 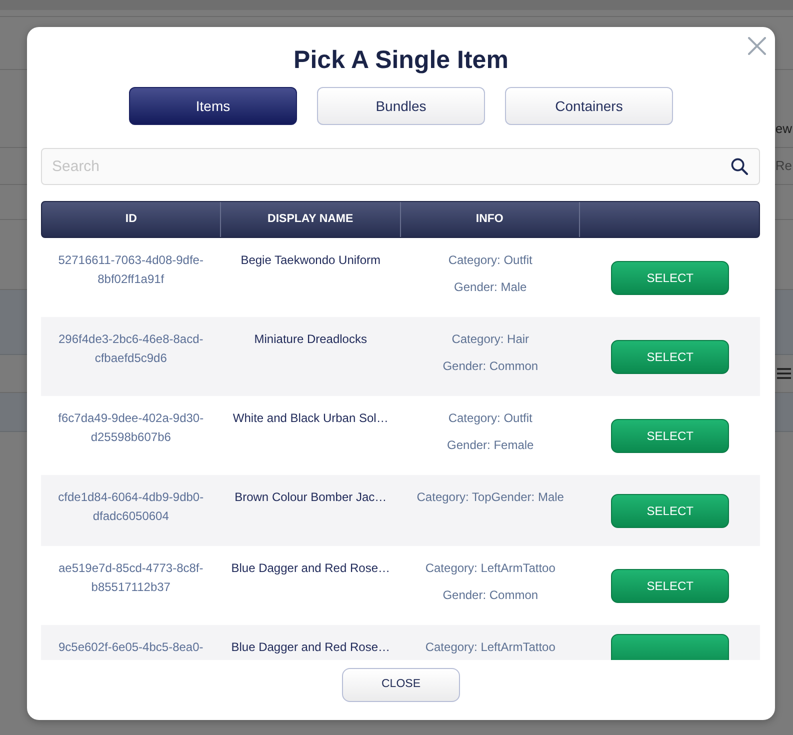 What do you see at coordinates (401, 685) in the screenshot?
I see `close-button: CLOSE` at bounding box center [401, 685].